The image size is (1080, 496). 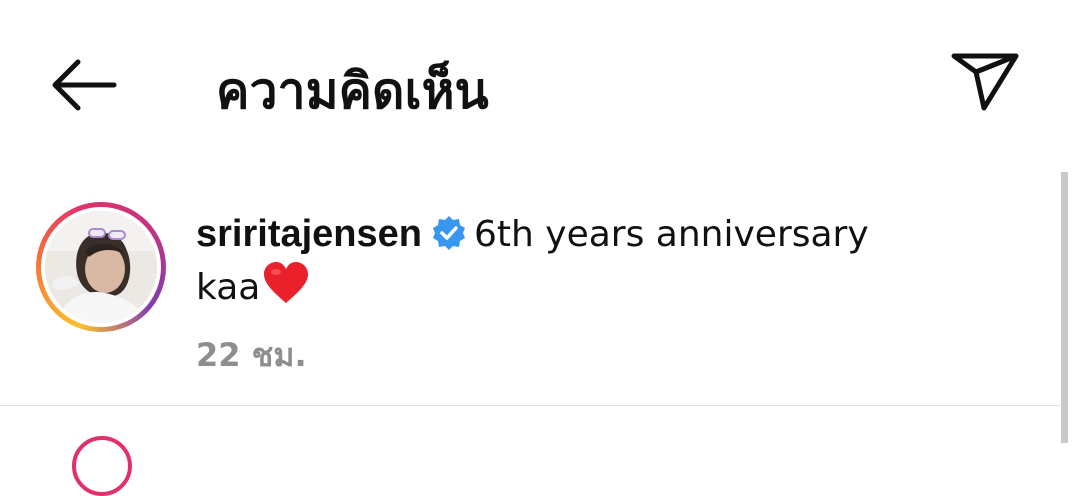 I want to click on arrow-left-icon, so click(x=84, y=85).